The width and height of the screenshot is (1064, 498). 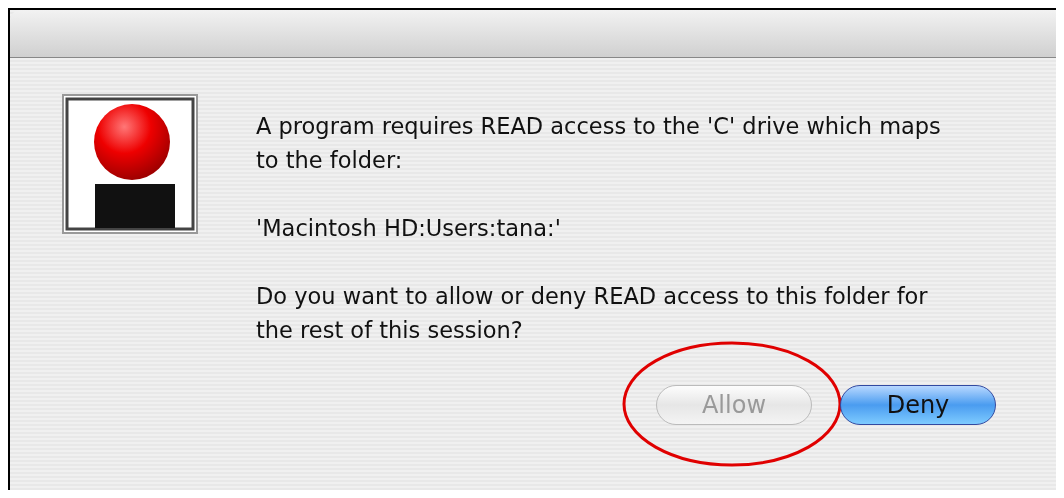 I want to click on message-text: Do you want to allow or deny READ access to this folder for the rest of this session?, so click(x=592, y=313).